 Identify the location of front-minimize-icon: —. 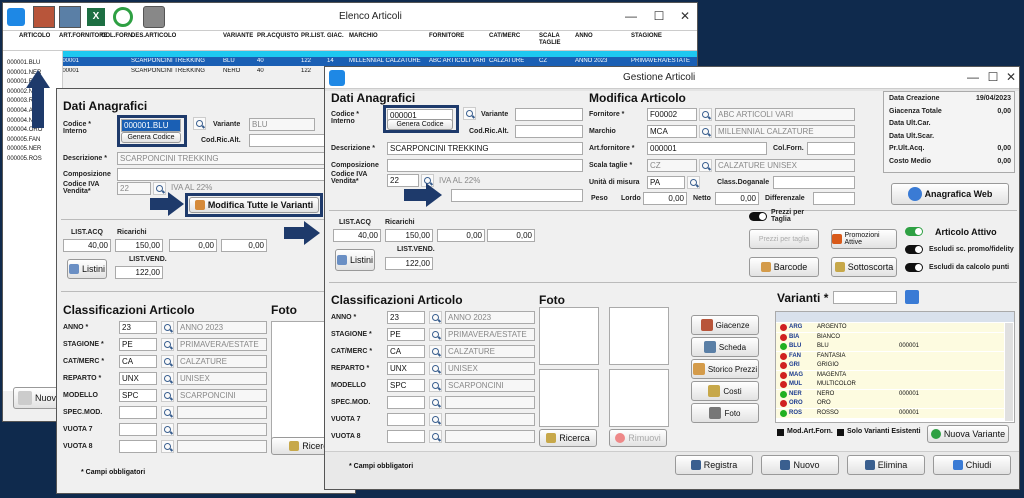
(973, 77).